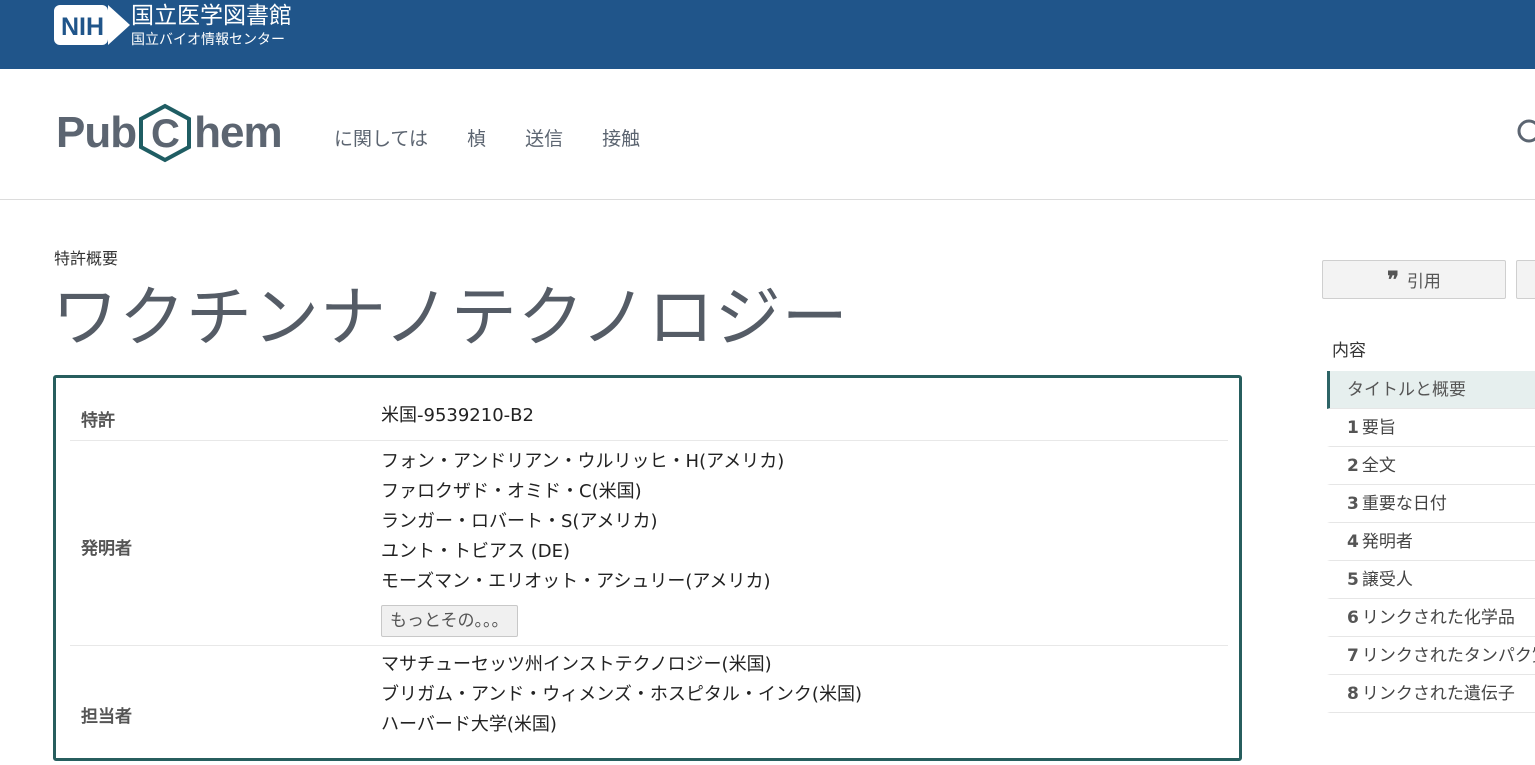 The height and width of the screenshot is (765, 1535). I want to click on search-icon, so click(1525, 132).